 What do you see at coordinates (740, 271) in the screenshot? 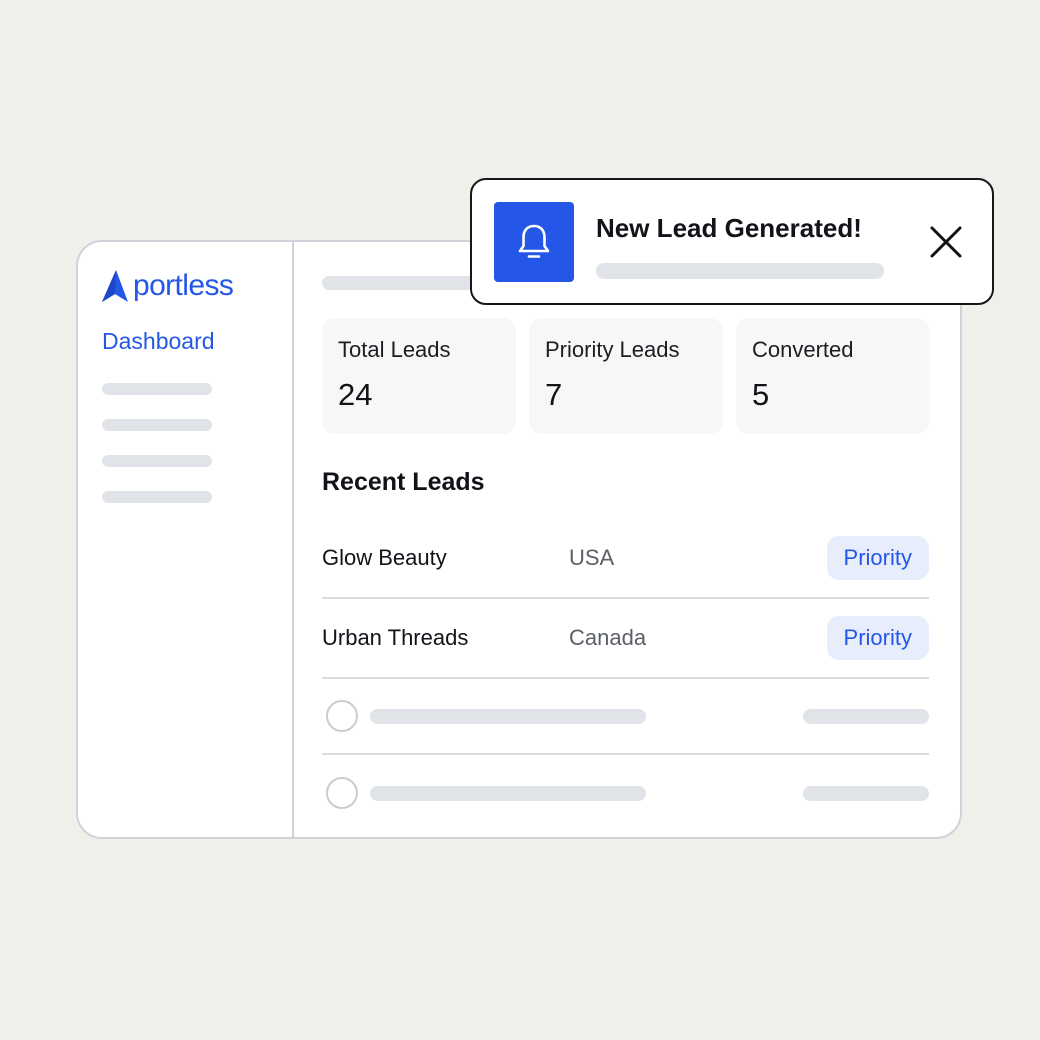
I see `notification-body-placeholder` at bounding box center [740, 271].